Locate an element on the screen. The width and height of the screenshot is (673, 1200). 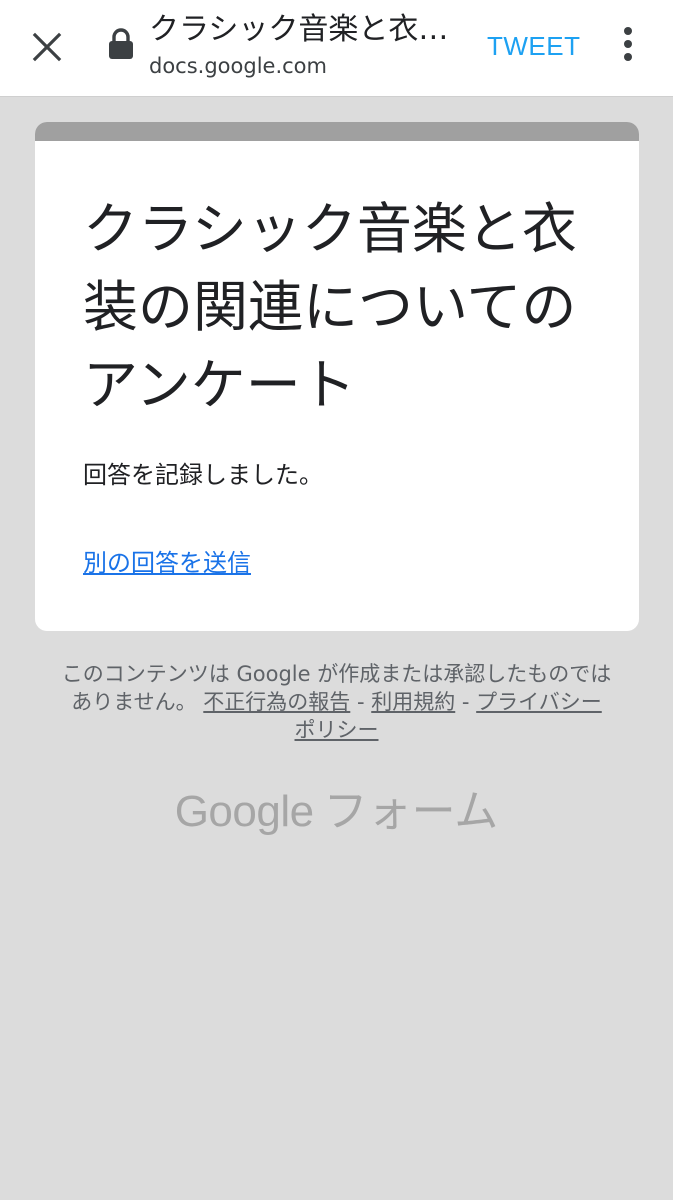
browser-toolbar: クラシック音楽と衣… docs.google.com TWEET is located at coordinates (336, 48).